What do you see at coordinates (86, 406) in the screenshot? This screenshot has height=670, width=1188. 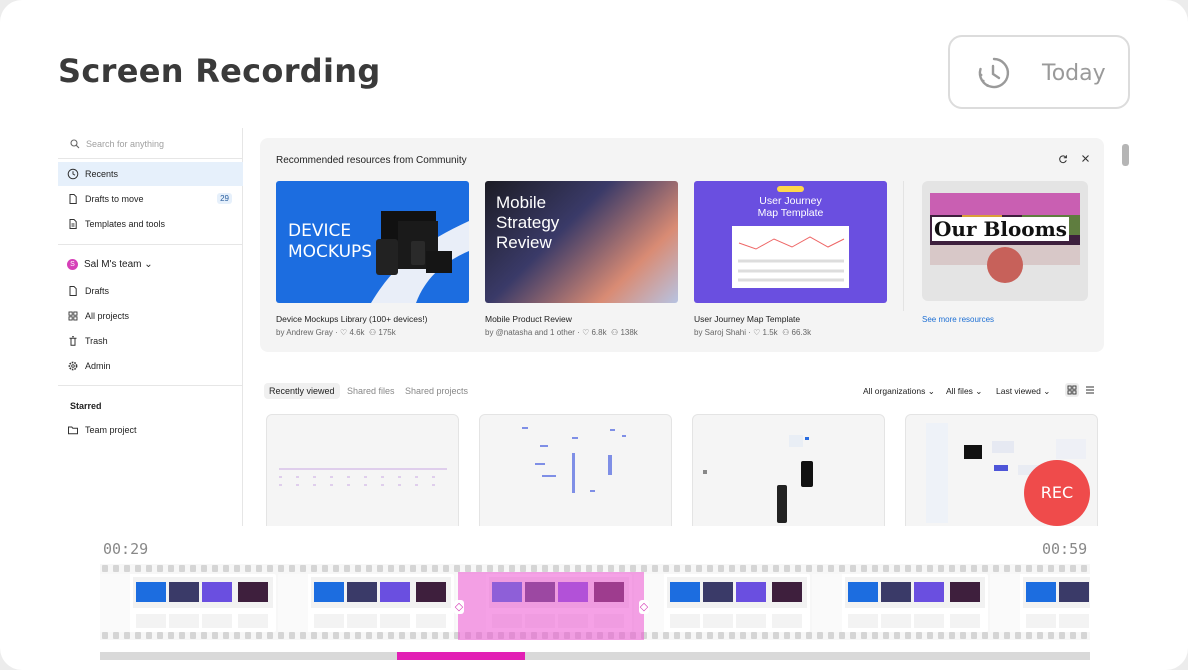 I see `starred-heading: Starred` at bounding box center [86, 406].